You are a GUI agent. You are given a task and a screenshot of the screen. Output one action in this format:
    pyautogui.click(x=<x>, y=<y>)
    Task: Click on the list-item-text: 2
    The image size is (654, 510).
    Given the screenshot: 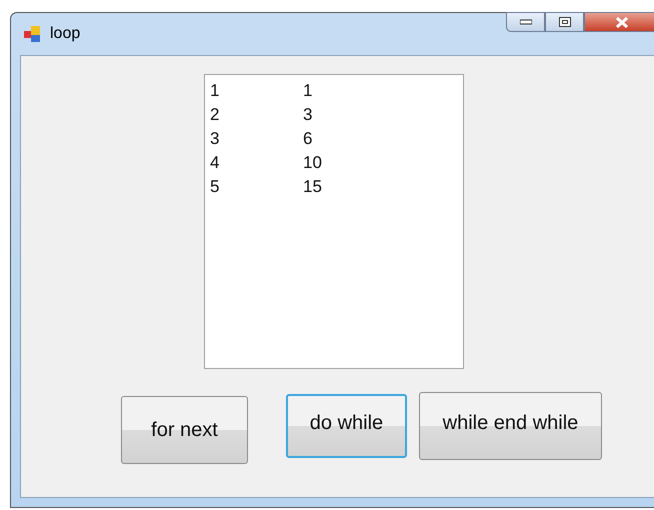 What is the action you would take?
    pyautogui.click(x=215, y=115)
    